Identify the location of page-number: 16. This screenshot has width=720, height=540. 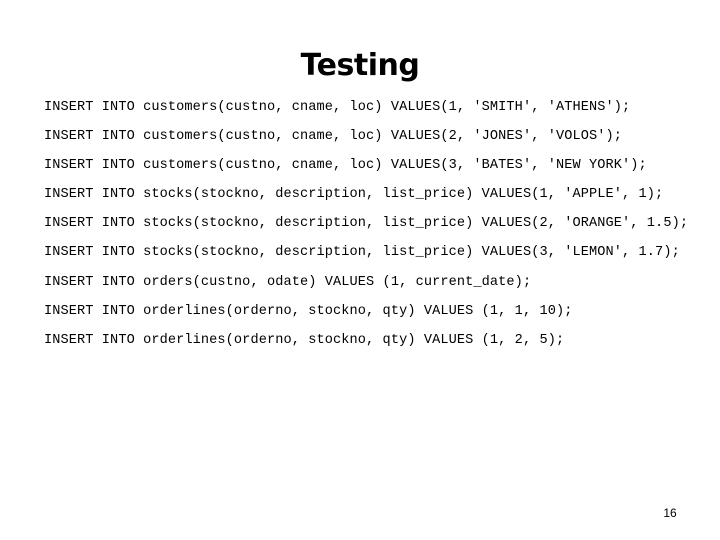
(670, 513).